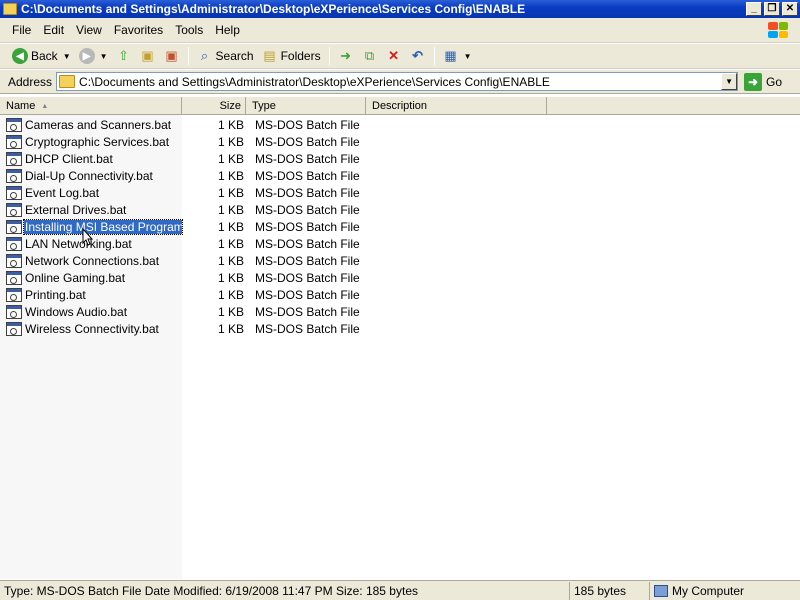 The width and height of the screenshot is (800, 600). Describe the element at coordinates (69, 159) in the screenshot. I see `file-name: DHCP Client.bat` at that location.